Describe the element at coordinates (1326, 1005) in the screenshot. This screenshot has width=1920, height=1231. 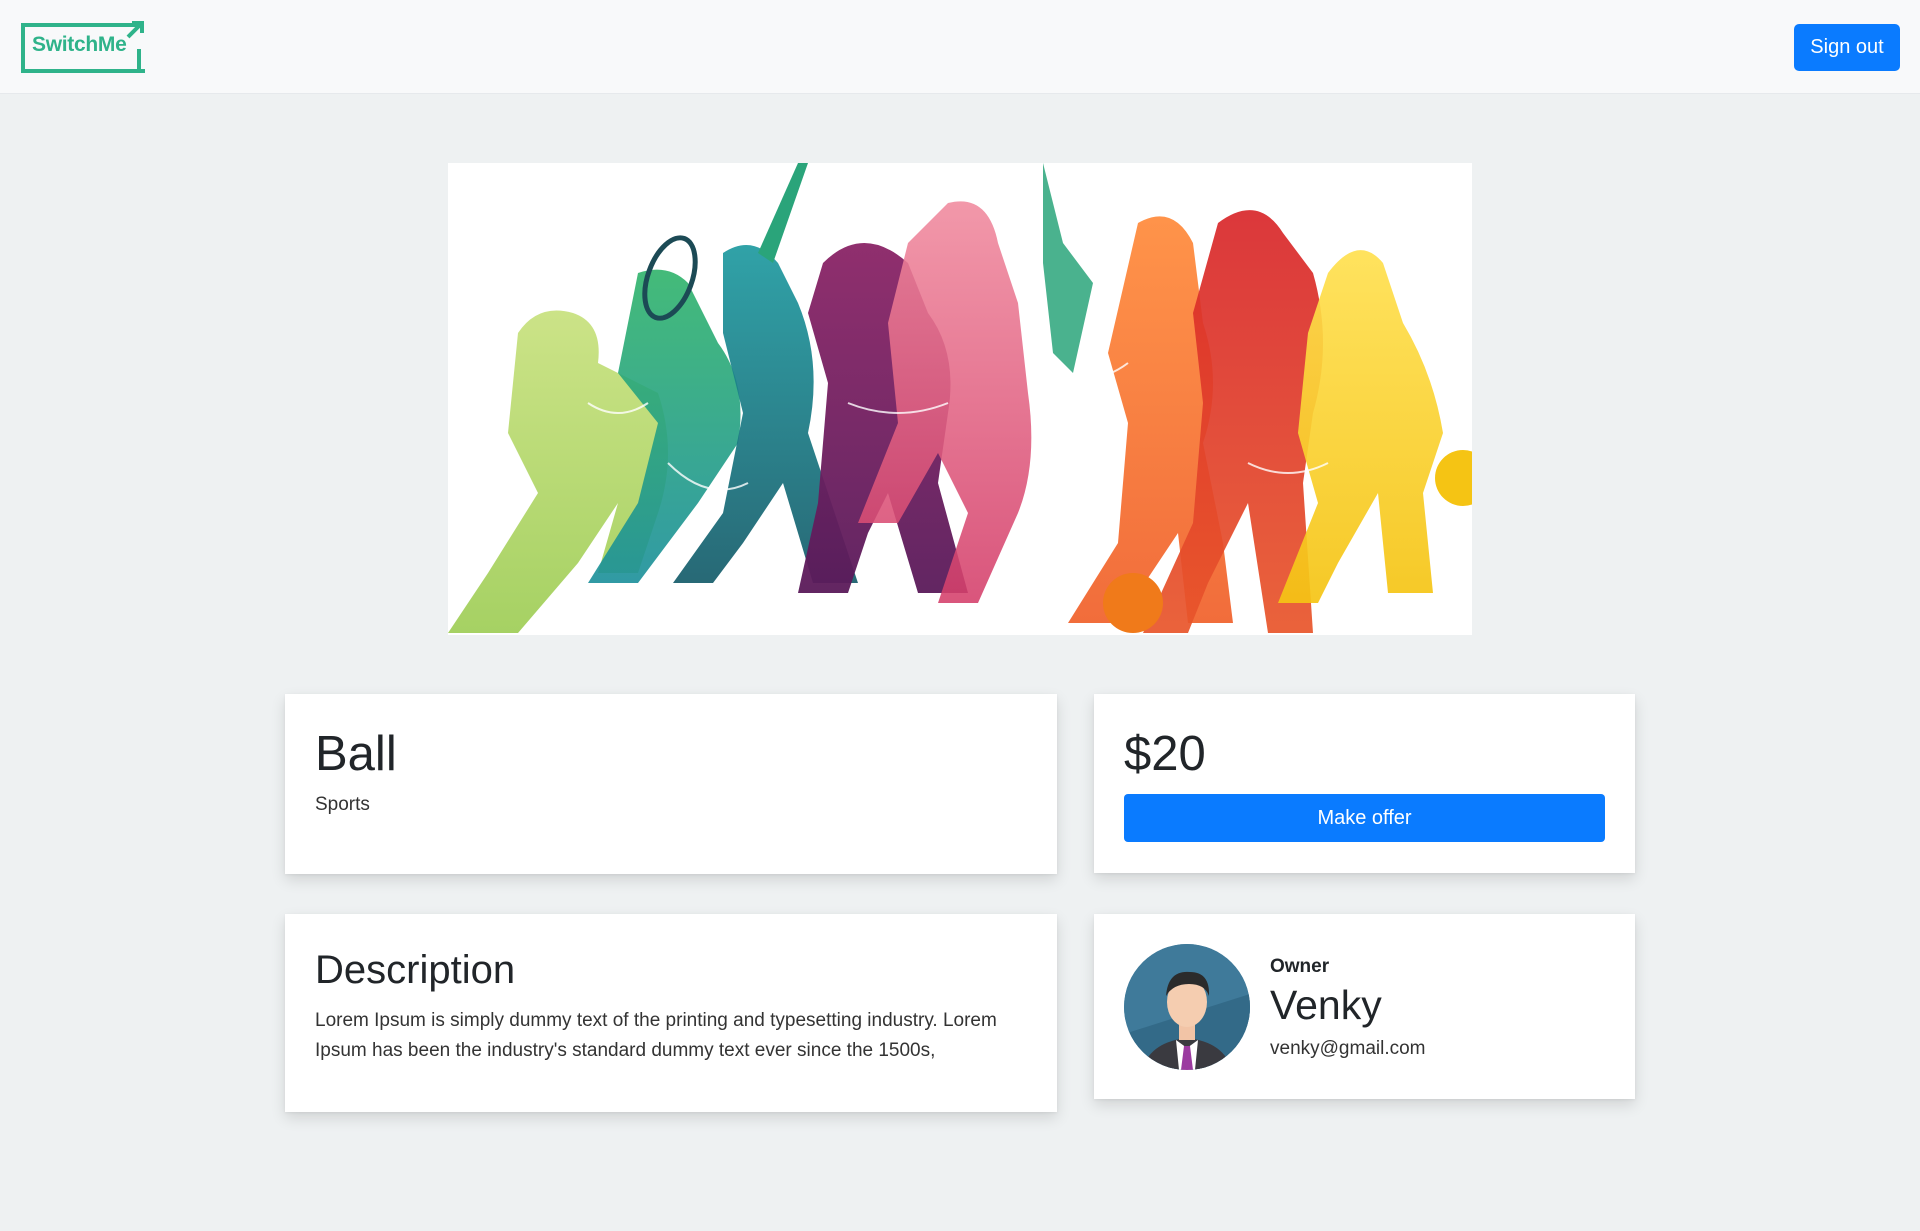
I see `owner-name: Venky` at that location.